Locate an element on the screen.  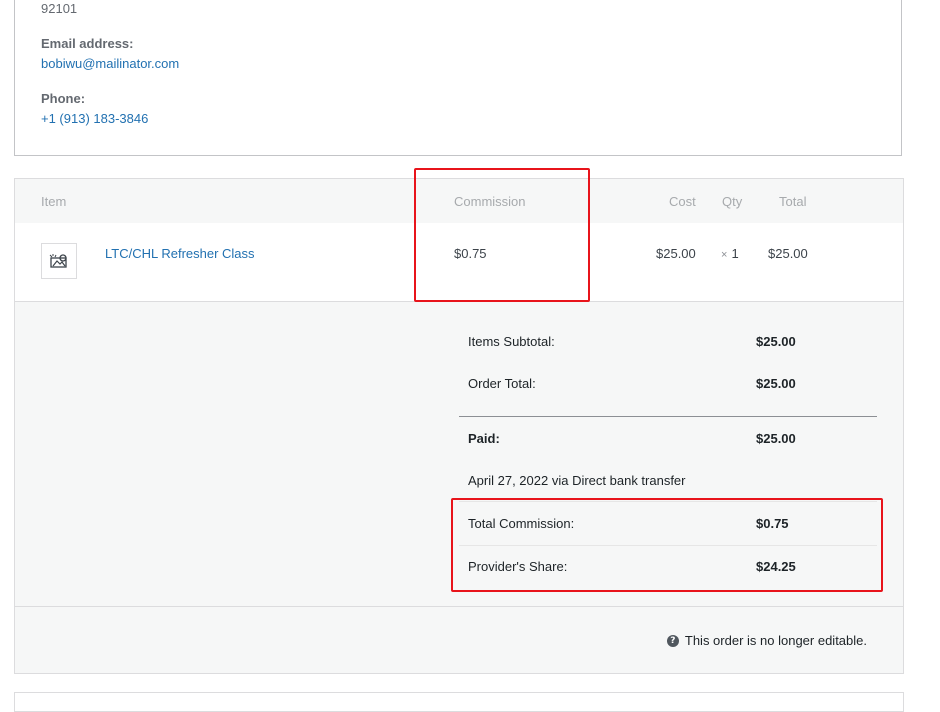
item-qty-value: 1 is located at coordinates (735, 253).